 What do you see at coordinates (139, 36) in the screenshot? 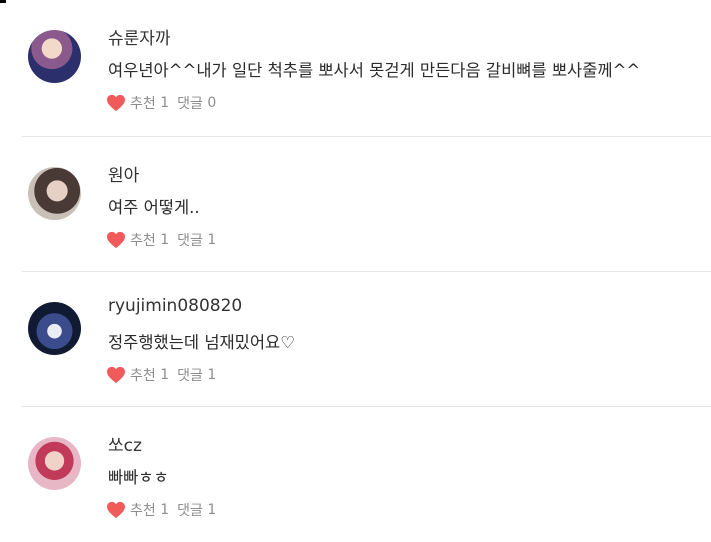
I see `comment-username: 슈룬자까` at bounding box center [139, 36].